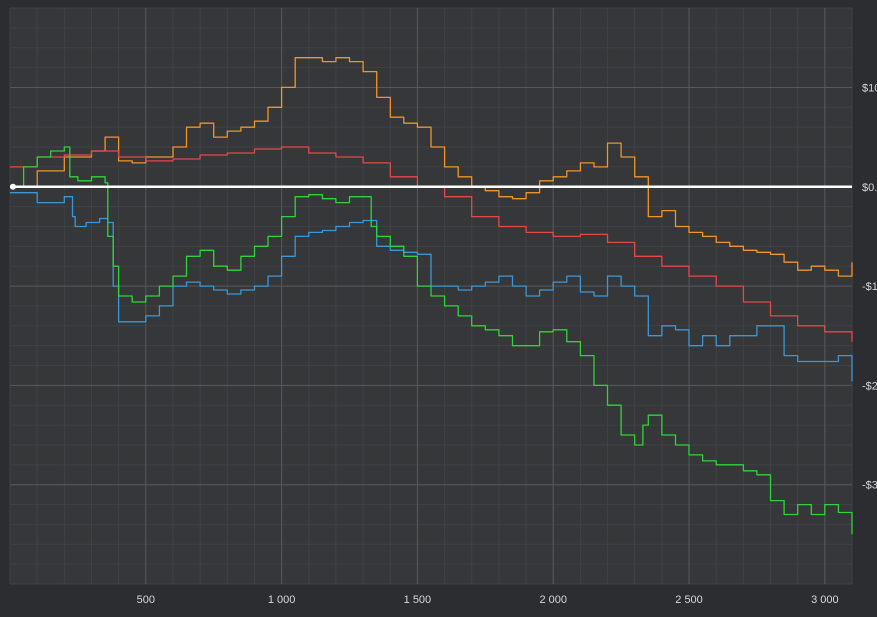 The height and width of the screenshot is (617, 877). Describe the element at coordinates (869, 386) in the screenshot. I see `y-tick-label: -$2` at that location.